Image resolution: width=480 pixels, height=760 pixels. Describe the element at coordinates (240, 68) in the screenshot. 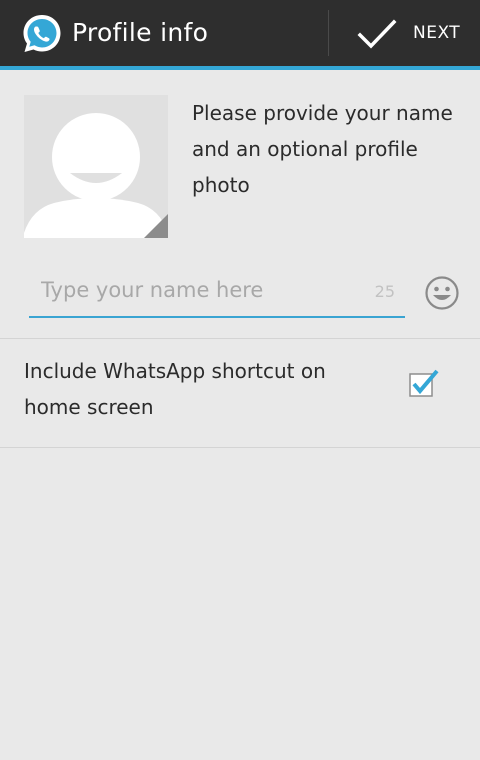

I see `action-bar-accent-line` at that location.